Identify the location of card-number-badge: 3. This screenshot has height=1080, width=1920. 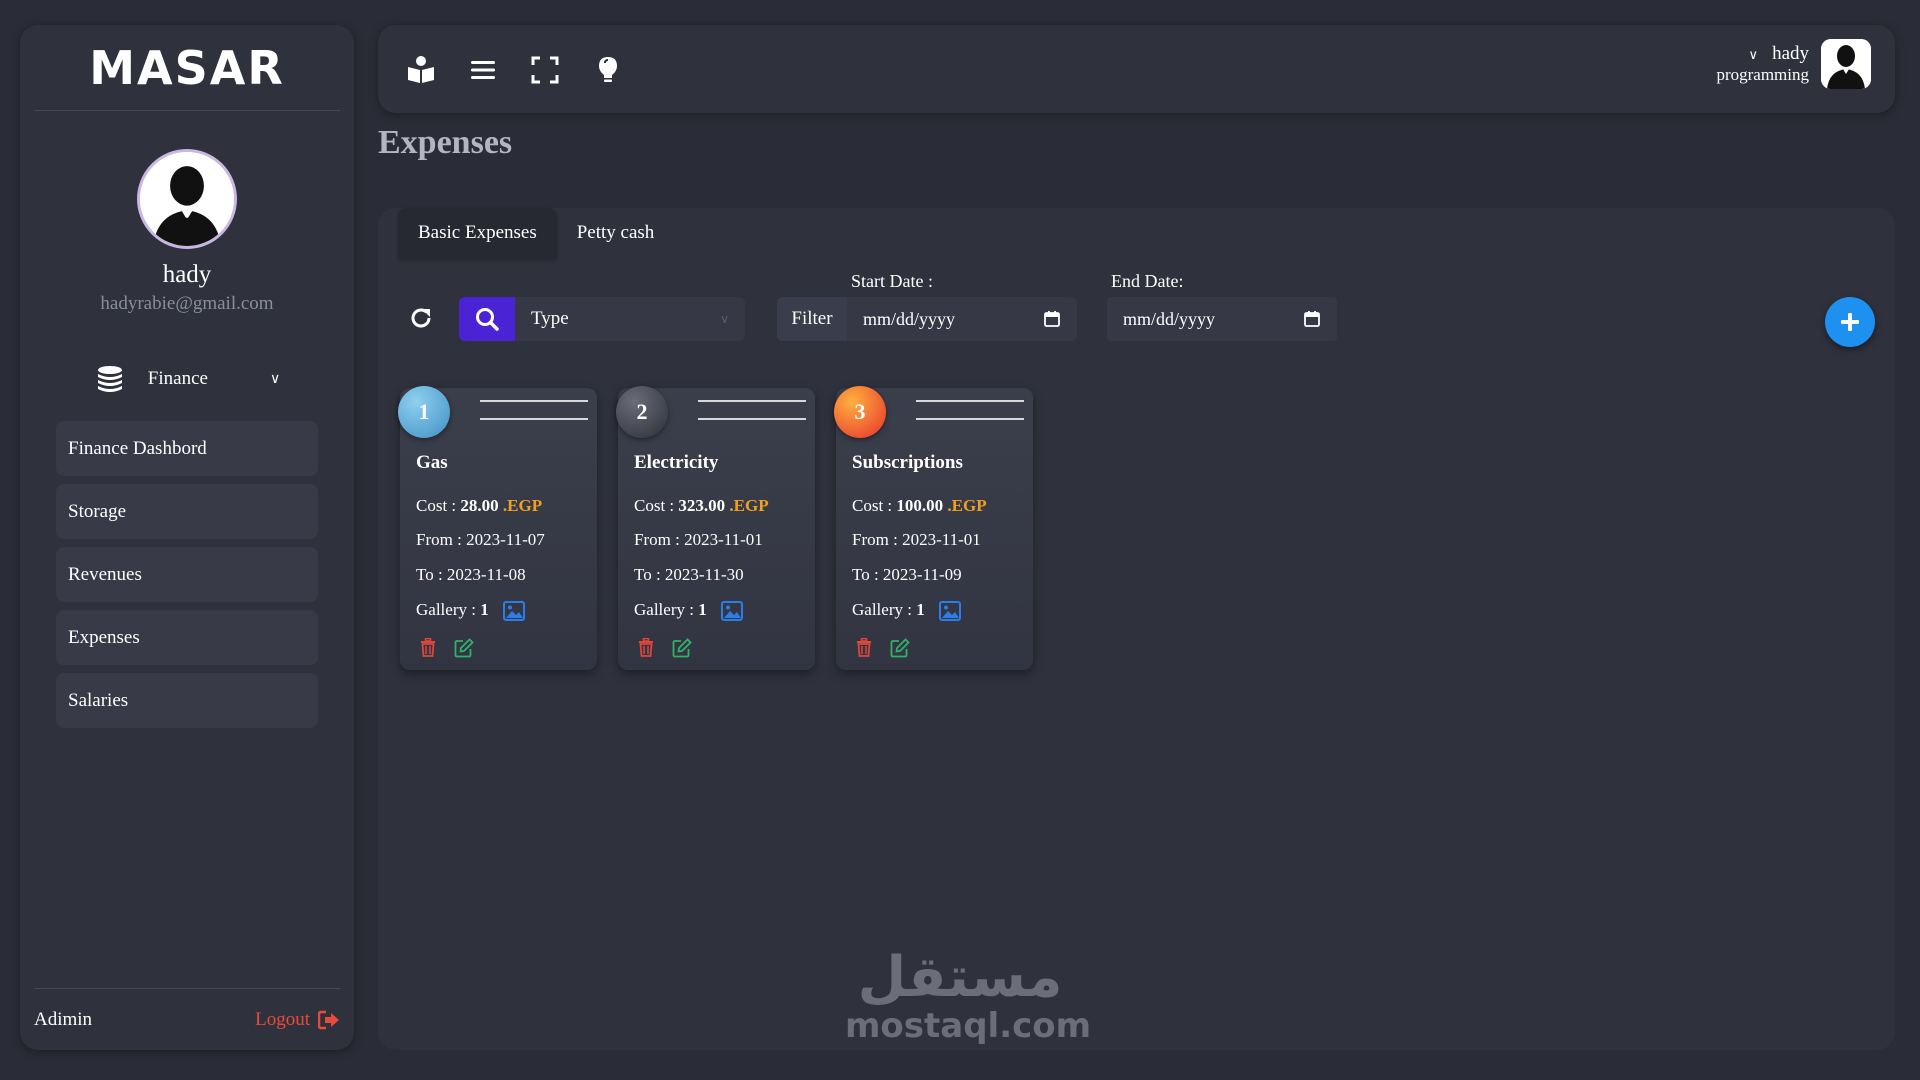
(860, 412).